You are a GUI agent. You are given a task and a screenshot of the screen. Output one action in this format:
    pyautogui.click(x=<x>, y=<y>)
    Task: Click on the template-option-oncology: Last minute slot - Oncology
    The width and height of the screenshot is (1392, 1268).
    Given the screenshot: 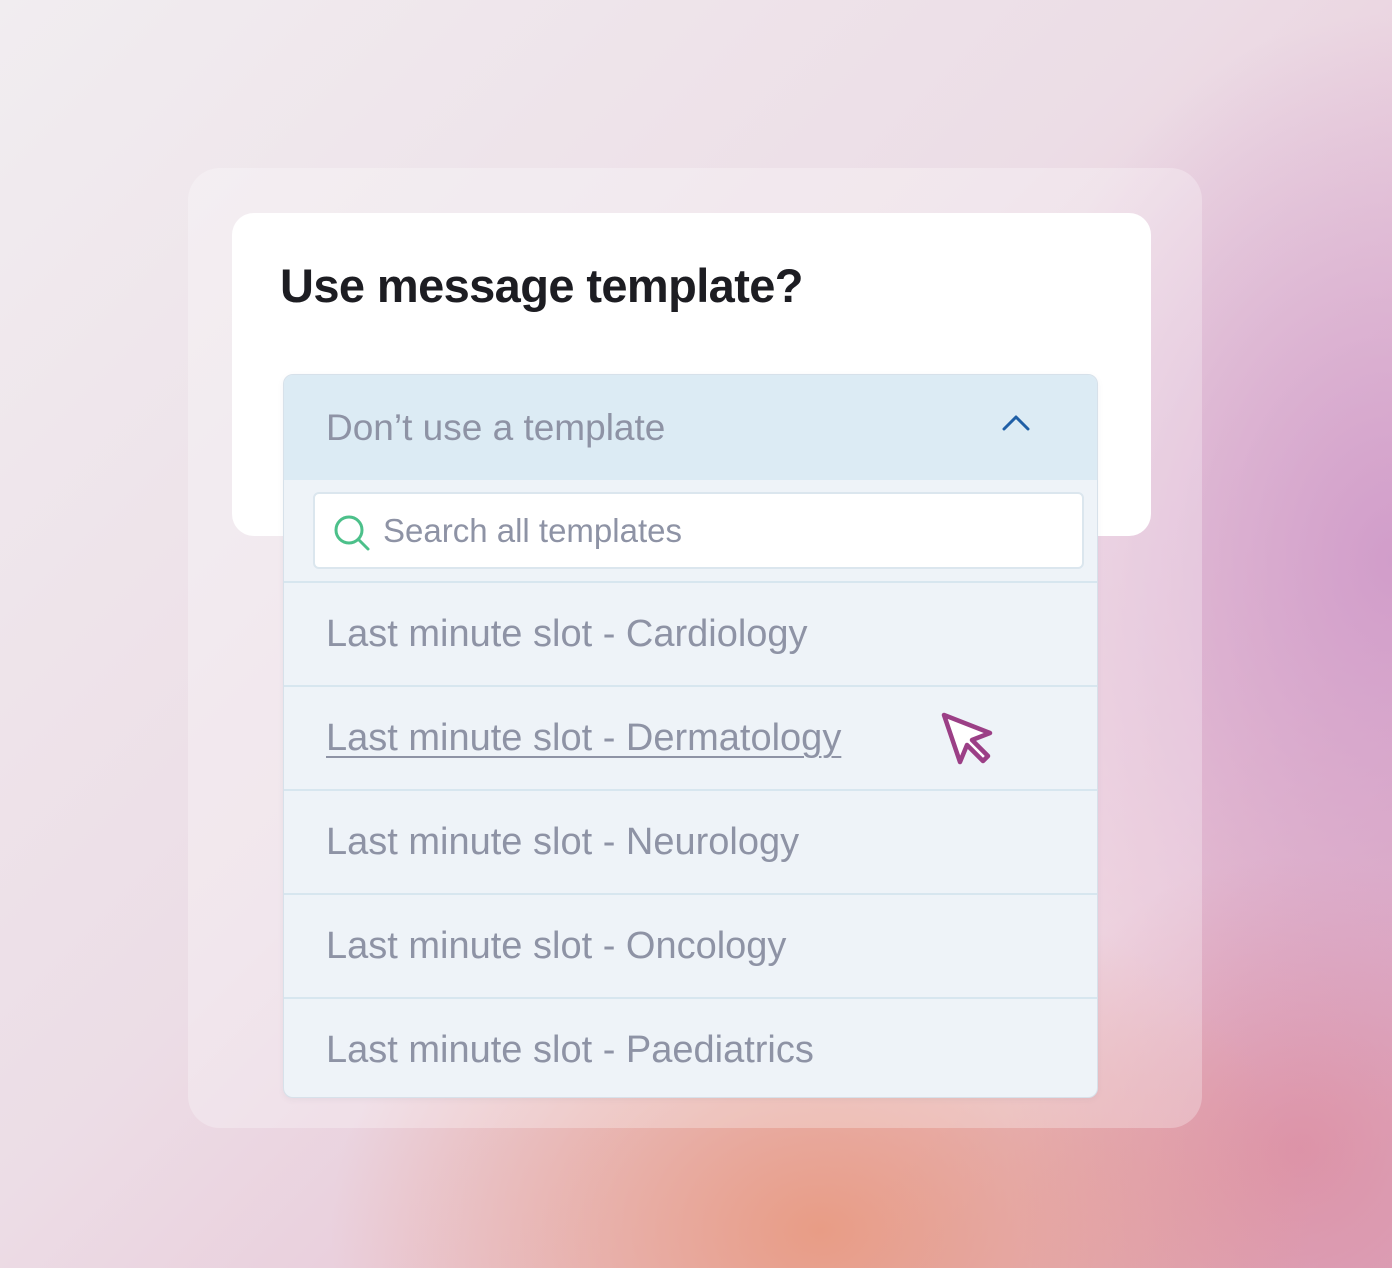 What is the action you would take?
    pyautogui.click(x=690, y=945)
    